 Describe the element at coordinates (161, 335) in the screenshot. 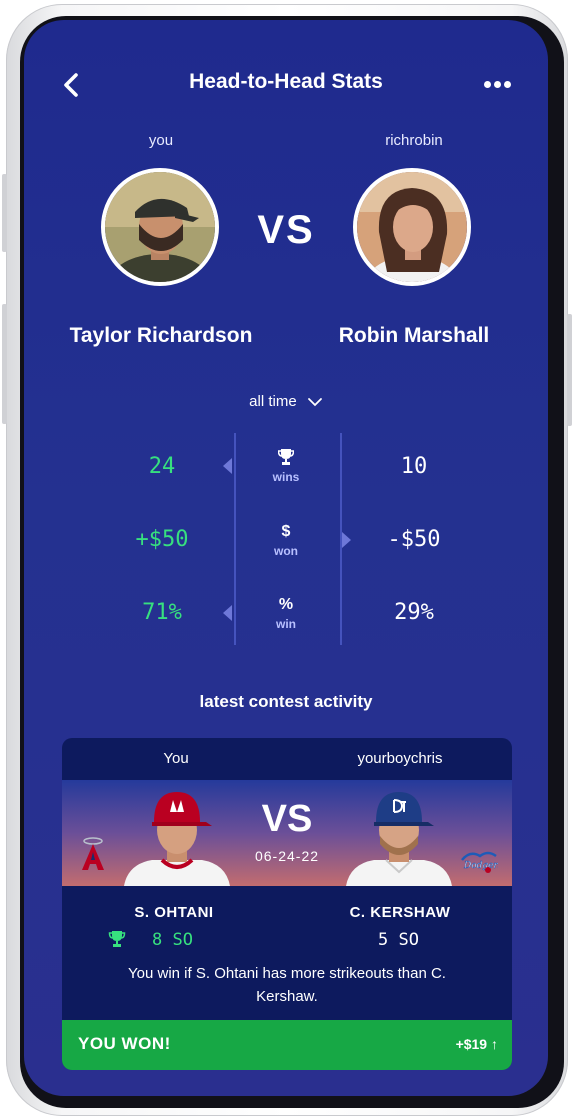

I see `left-full-name: Taylor Richardson` at that location.